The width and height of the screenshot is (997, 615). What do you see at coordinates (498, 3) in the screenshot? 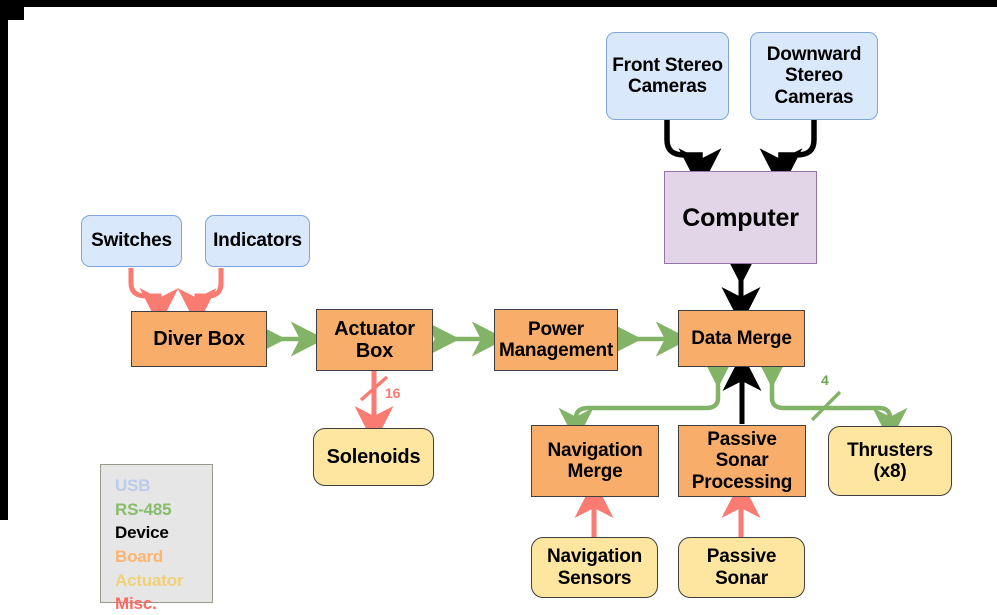
I see `window-frame-top-edge` at bounding box center [498, 3].